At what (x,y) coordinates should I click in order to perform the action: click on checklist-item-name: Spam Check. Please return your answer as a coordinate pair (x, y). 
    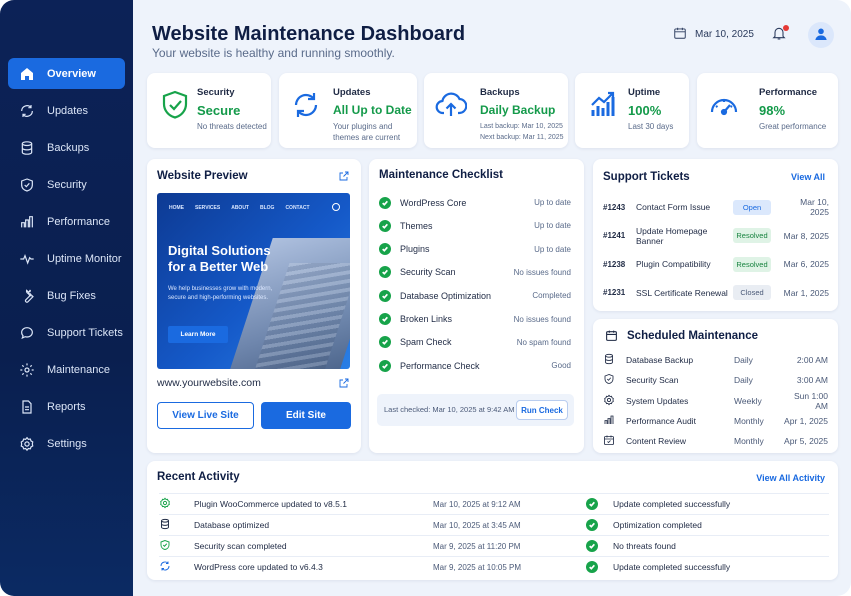
    Looking at the image, I should click on (426, 342).